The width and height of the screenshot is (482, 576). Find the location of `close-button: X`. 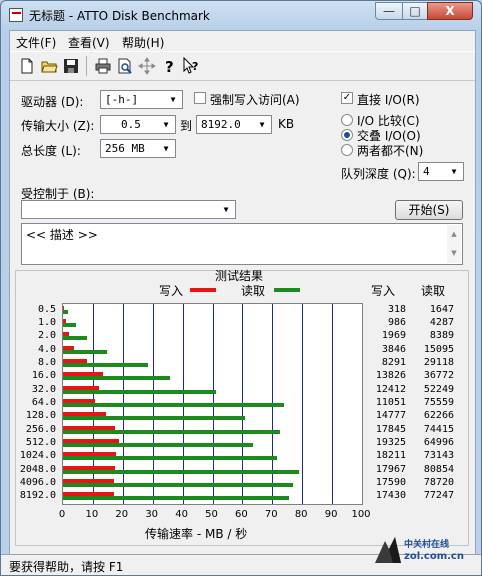

close-button: X is located at coordinates (450, 11).